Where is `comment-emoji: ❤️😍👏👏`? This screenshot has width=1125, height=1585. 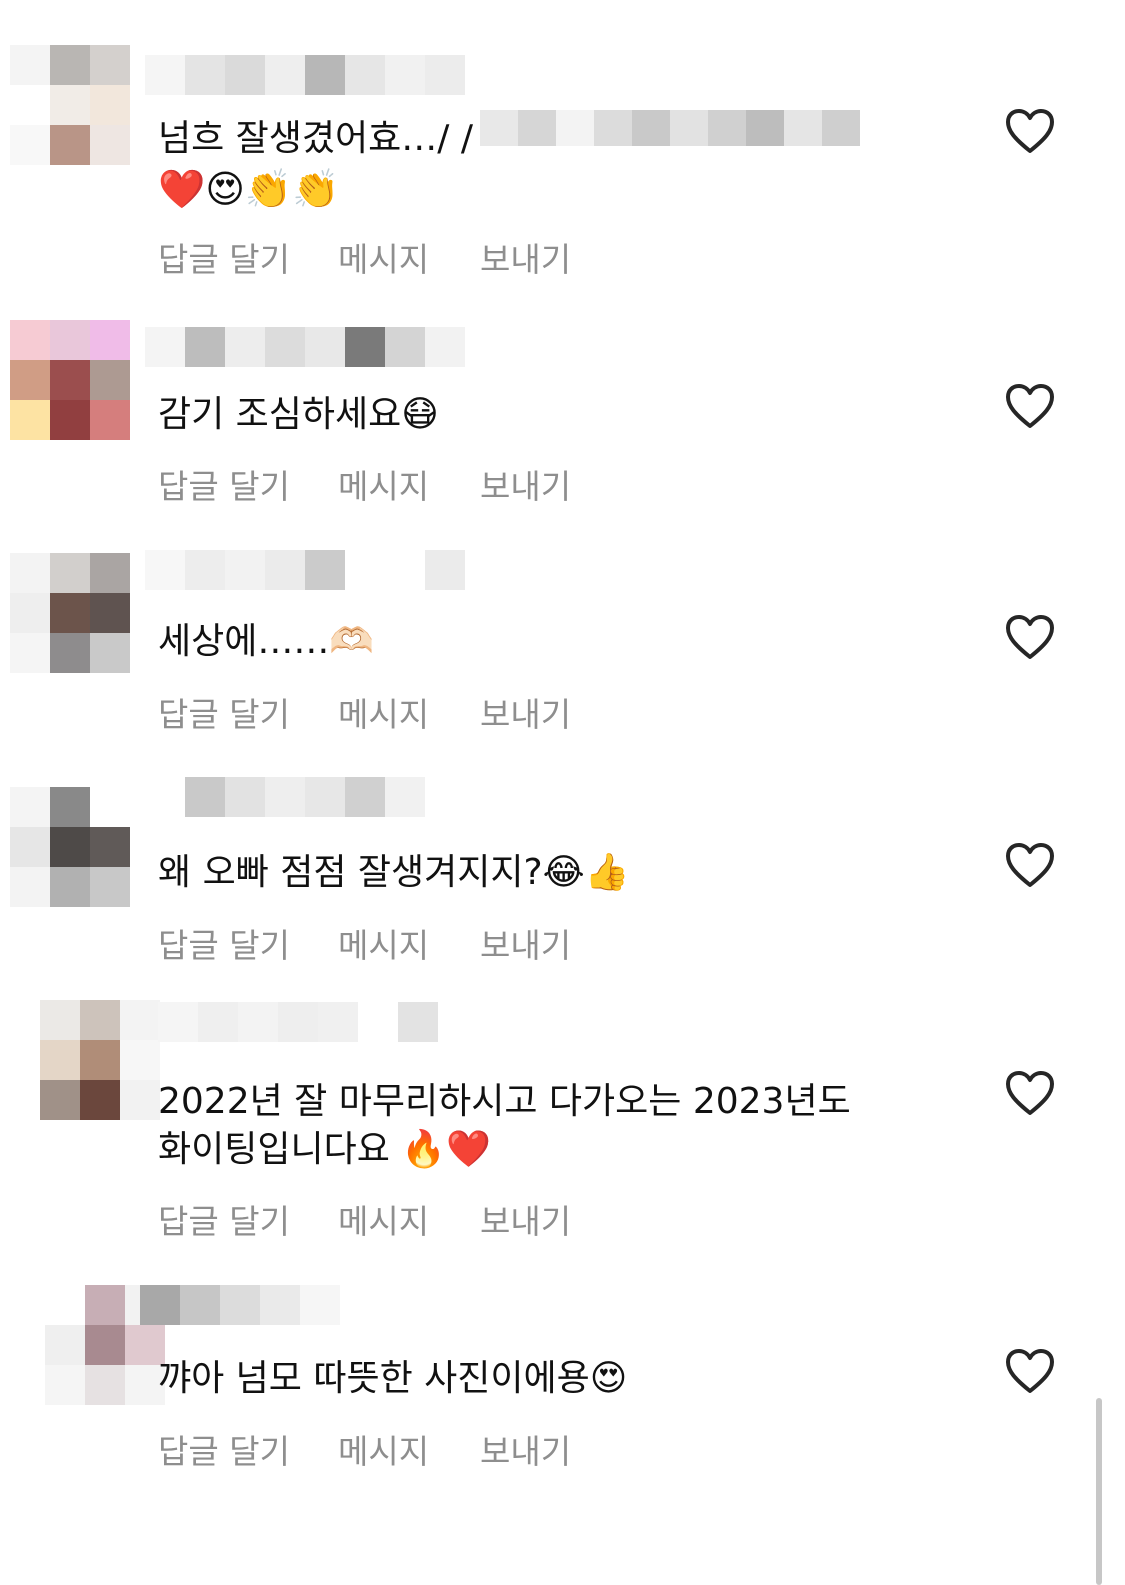
comment-emoji: ❤️😍👏👏 is located at coordinates (249, 189).